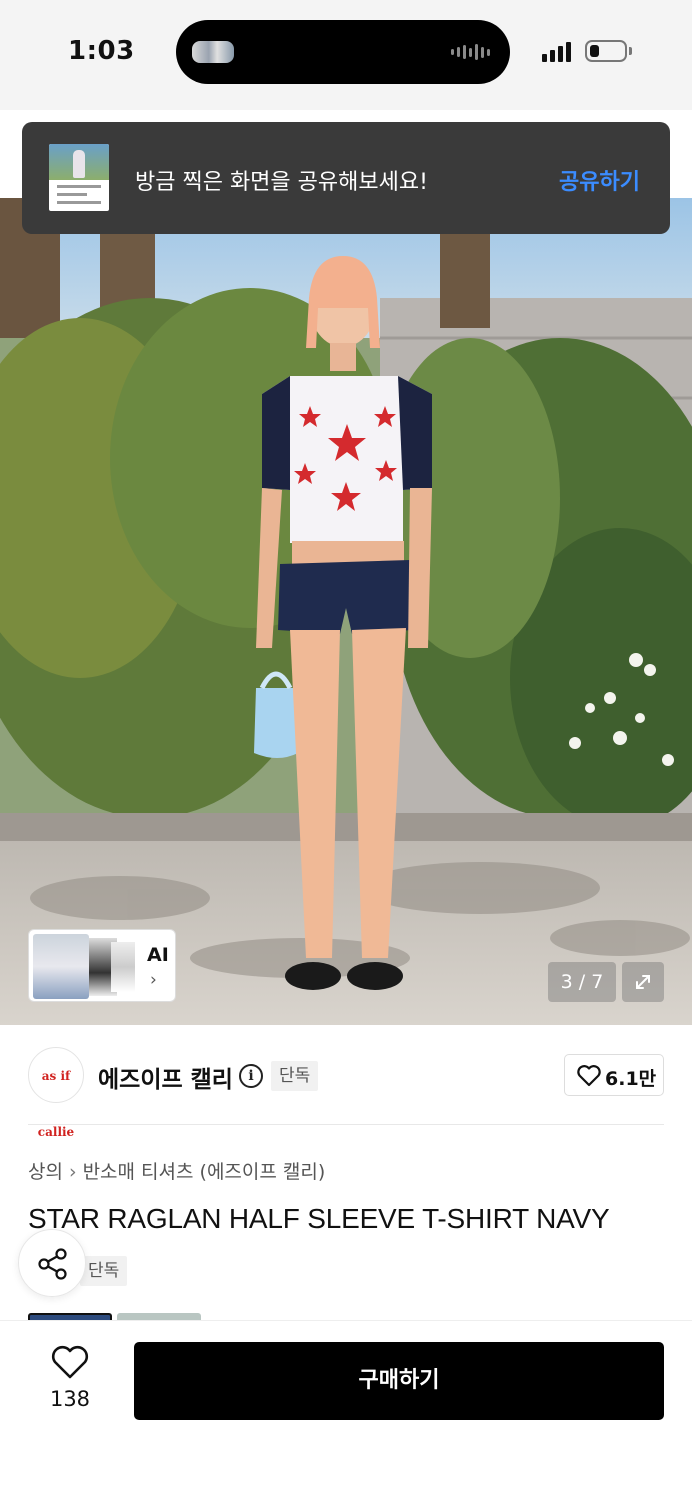 The image size is (692, 1500). I want to click on brand-like-button: 6.1만, so click(614, 1075).